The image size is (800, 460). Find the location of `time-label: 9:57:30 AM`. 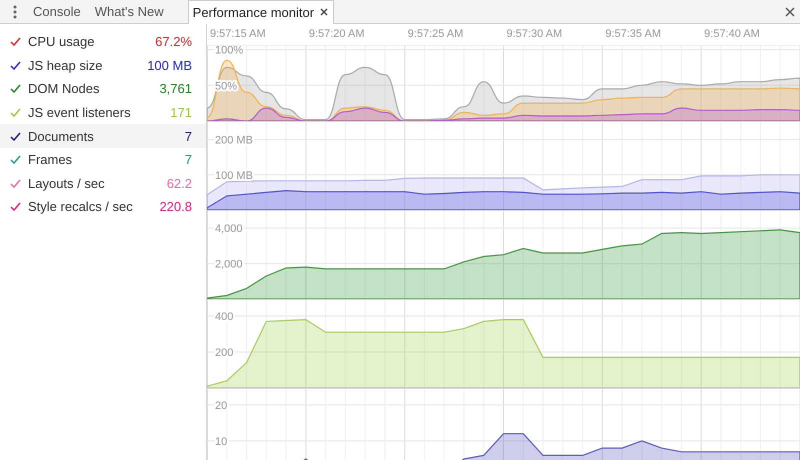

time-label: 9:57:30 AM is located at coordinates (534, 34).